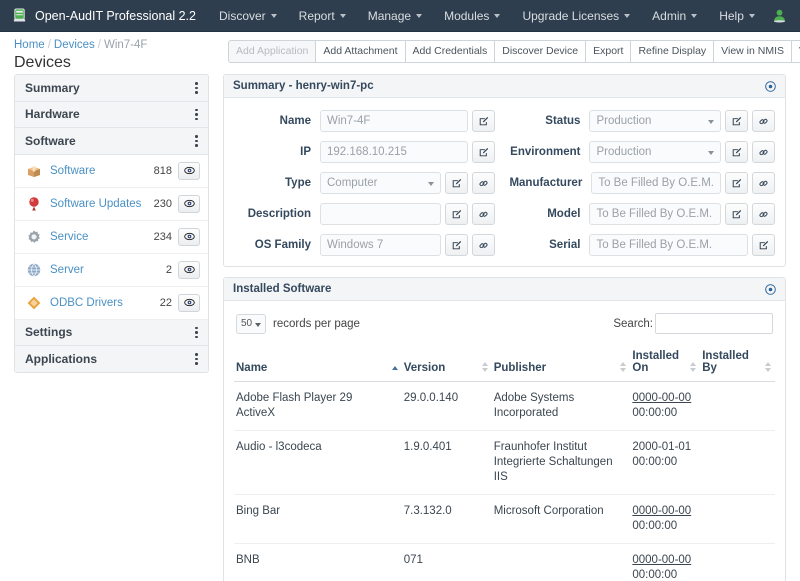  What do you see at coordinates (360, 51) in the screenshot?
I see `add-attachment-button: Add Attachment` at bounding box center [360, 51].